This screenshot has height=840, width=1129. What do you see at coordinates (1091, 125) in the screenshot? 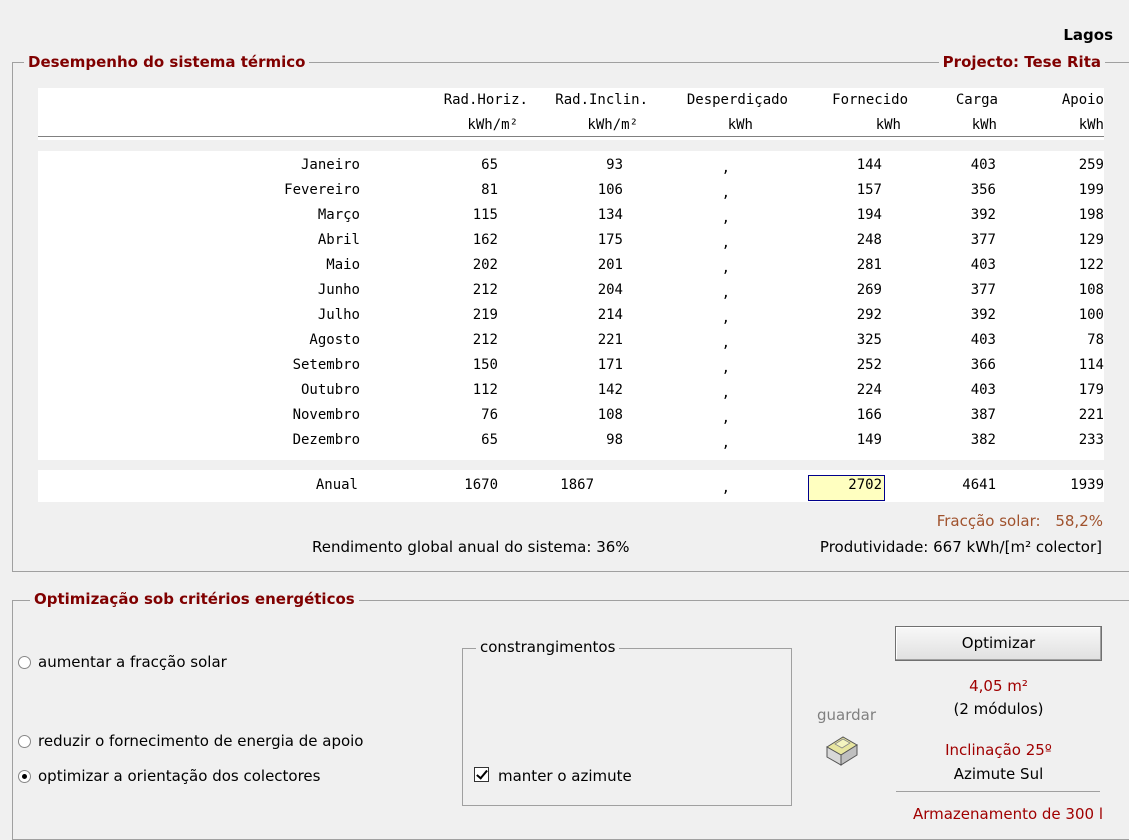
I see `unit-apoio: kWh` at bounding box center [1091, 125].